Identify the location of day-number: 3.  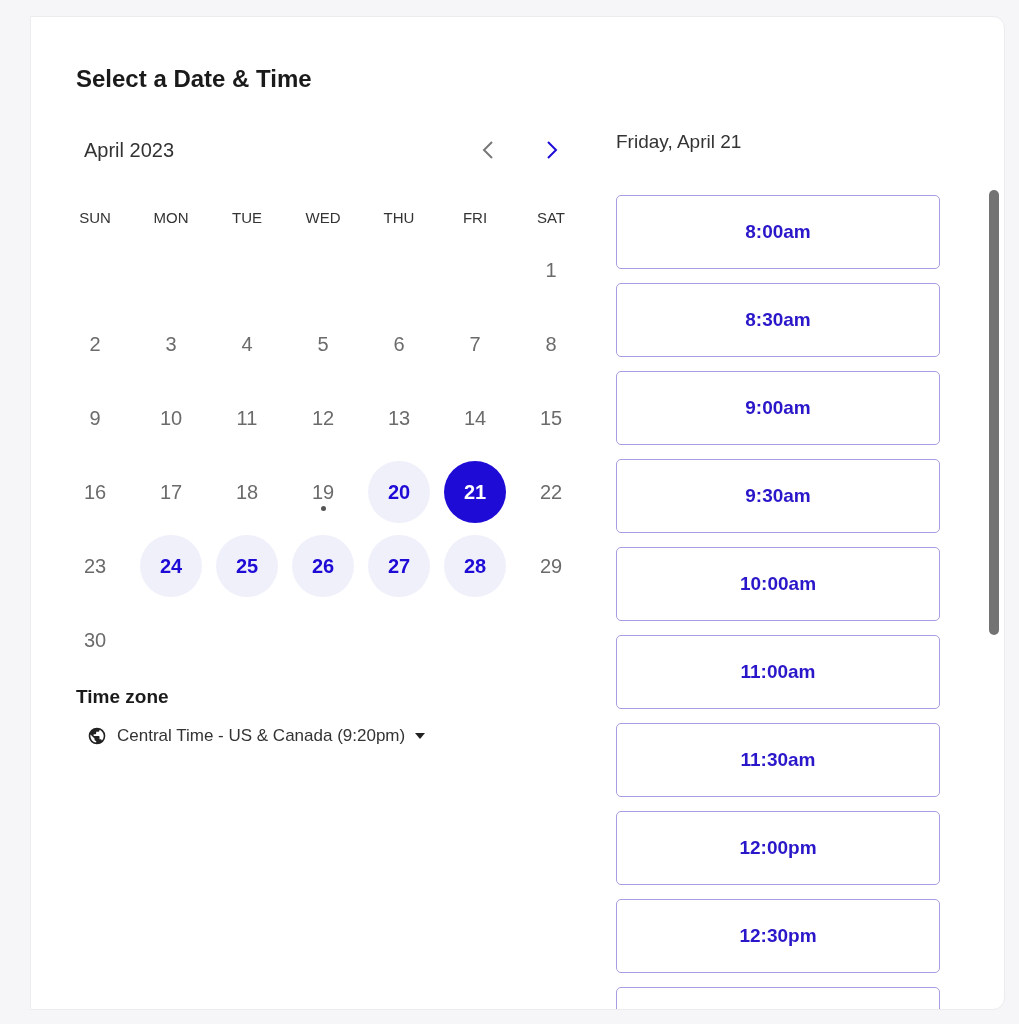
(171, 344).